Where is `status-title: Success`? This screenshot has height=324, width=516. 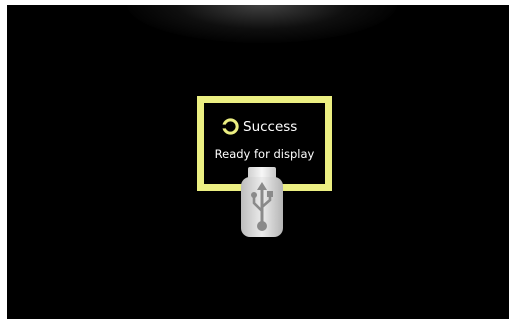
status-title: Success is located at coordinates (270, 126).